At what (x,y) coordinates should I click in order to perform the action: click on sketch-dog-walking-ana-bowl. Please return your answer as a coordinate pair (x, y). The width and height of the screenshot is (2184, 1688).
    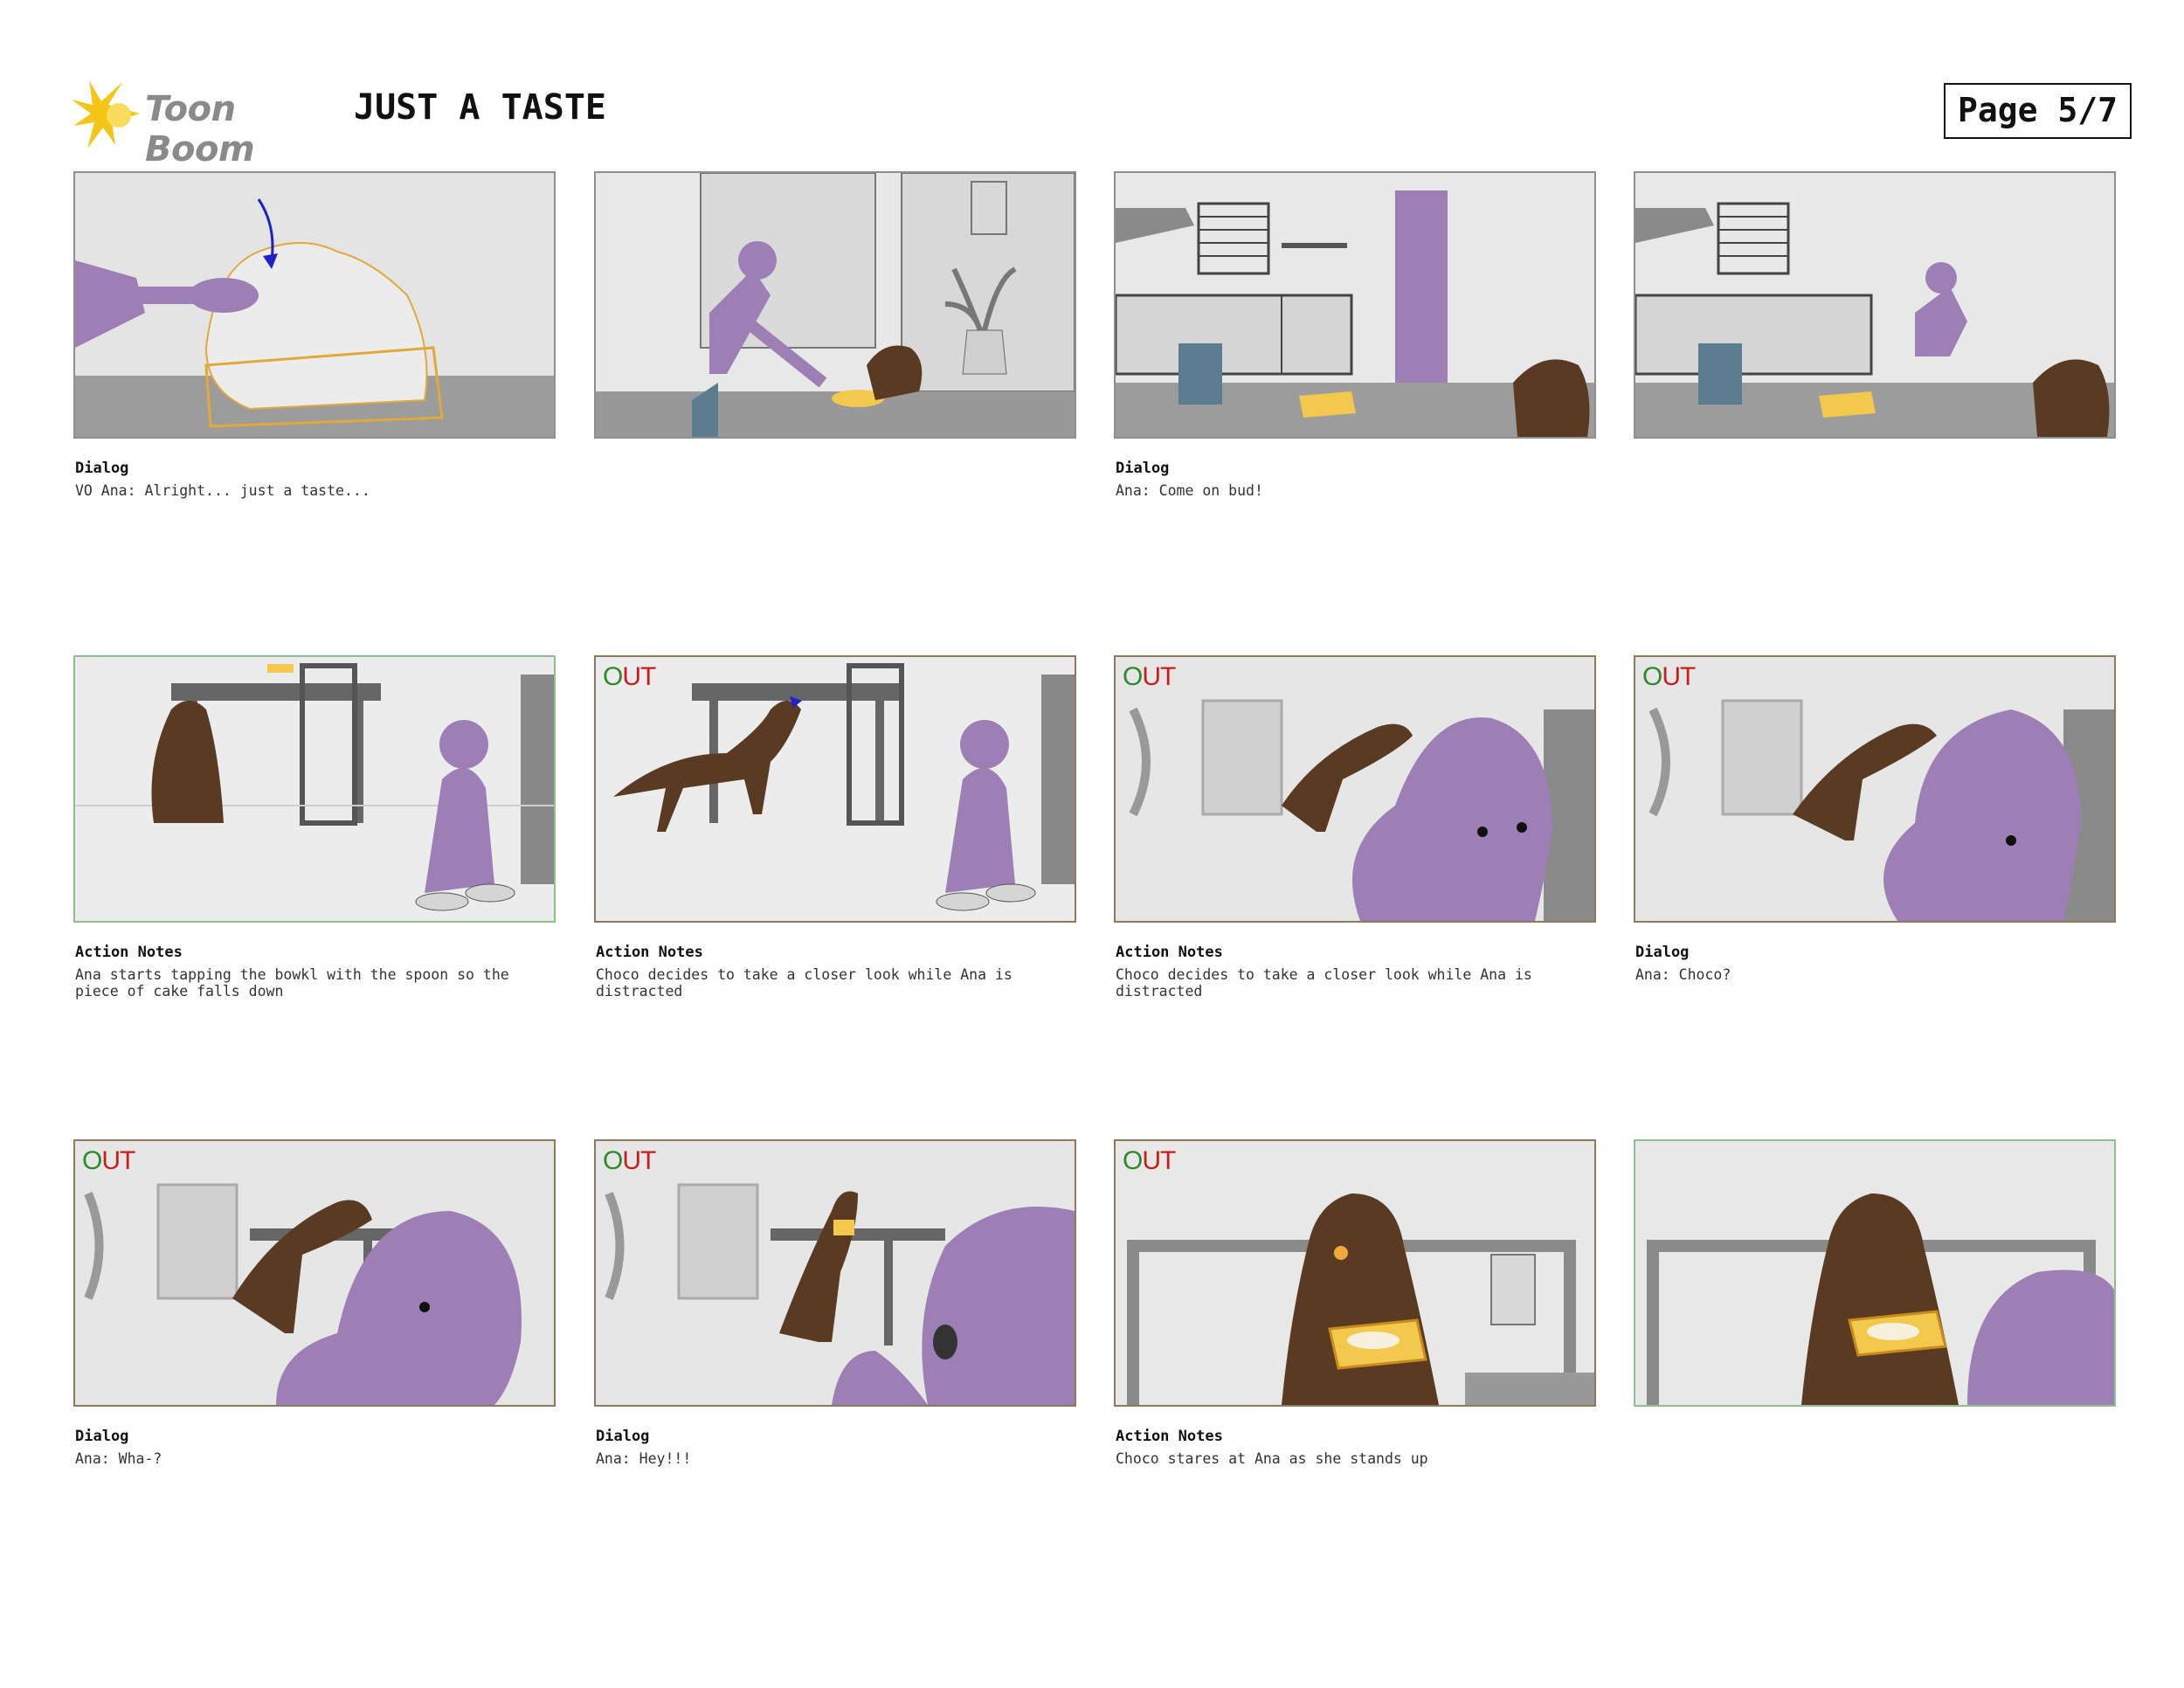
    Looking at the image, I should click on (835, 789).